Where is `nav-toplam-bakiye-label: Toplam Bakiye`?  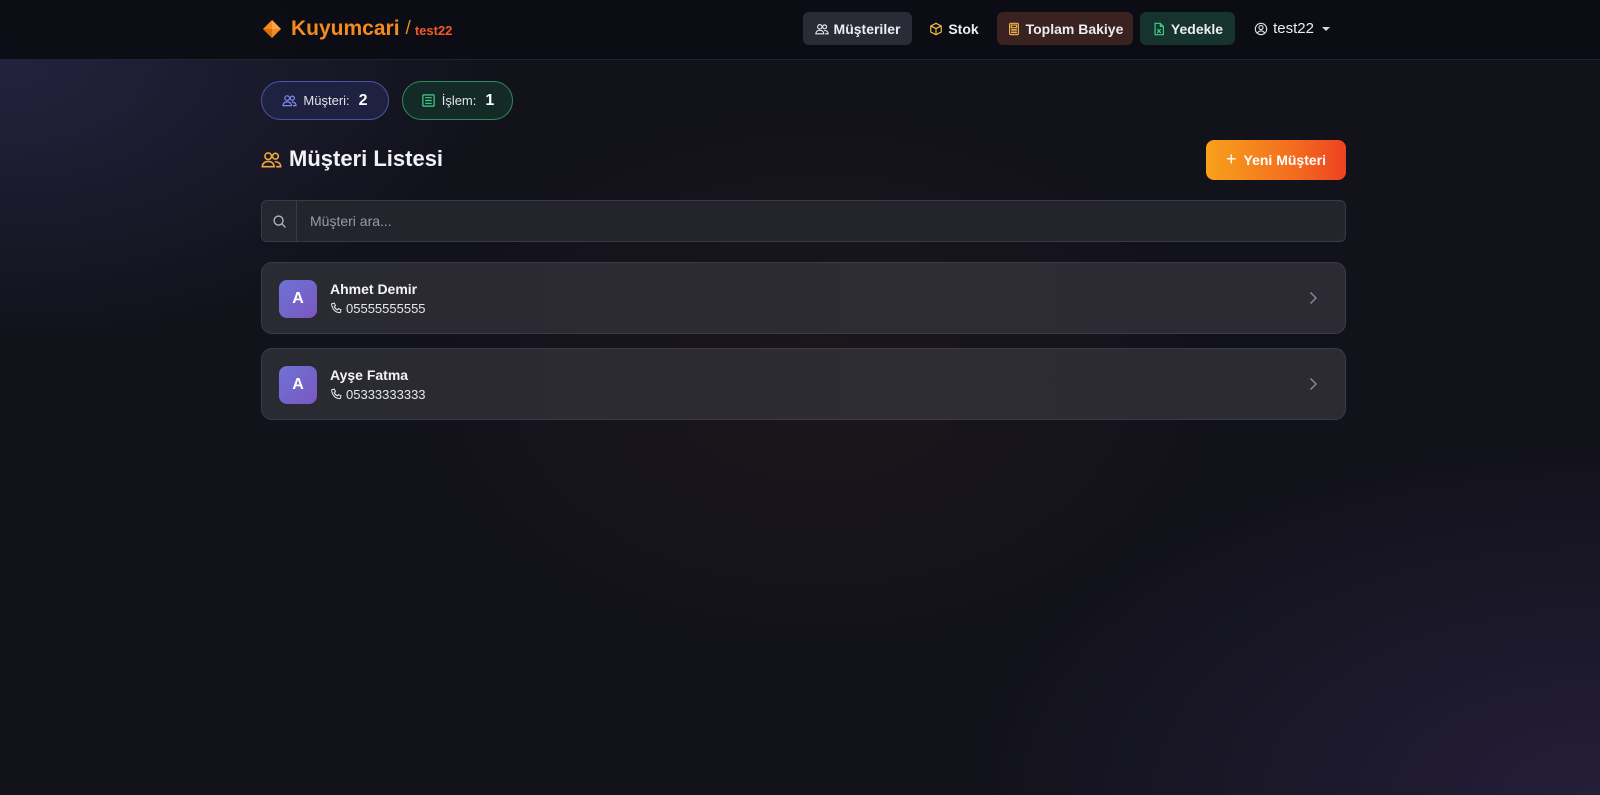
nav-toplam-bakiye-label: Toplam Bakiye is located at coordinates (1074, 28).